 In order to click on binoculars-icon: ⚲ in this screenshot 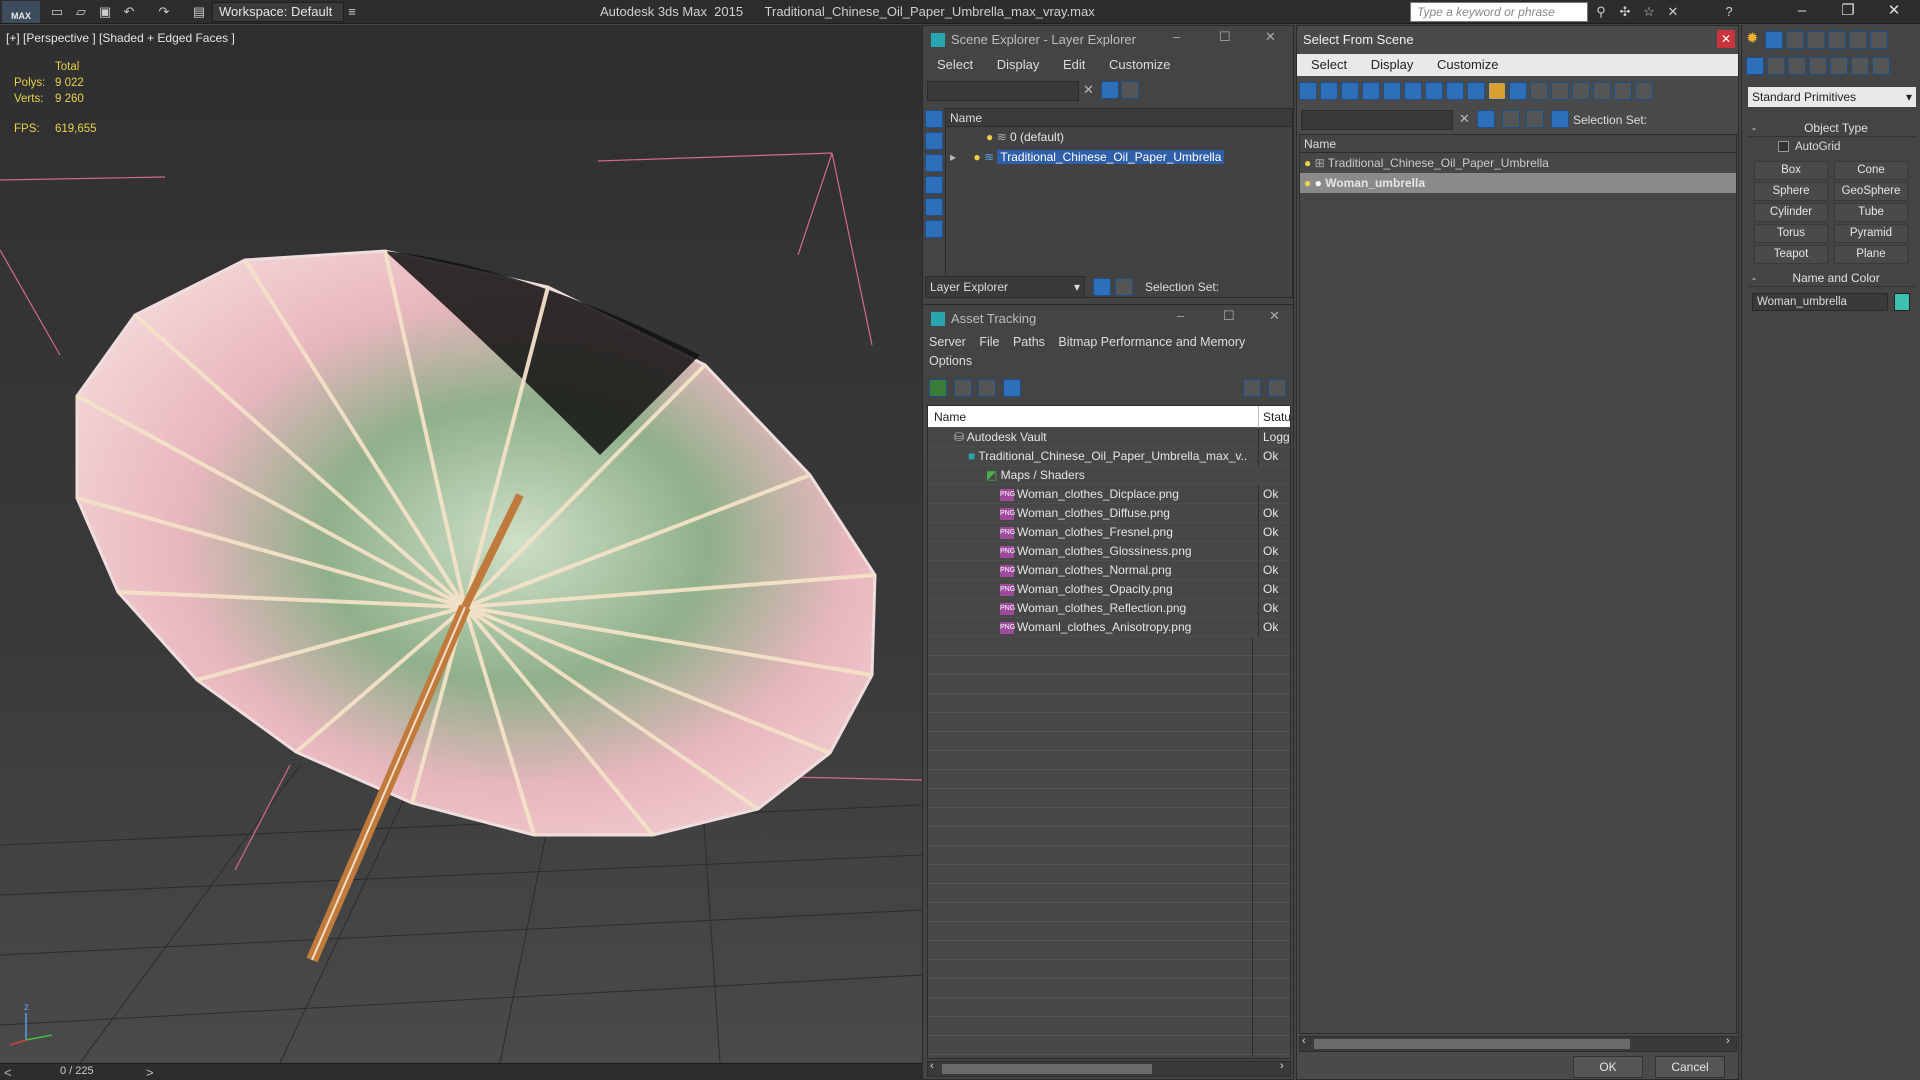, I will do `click(1601, 12)`.